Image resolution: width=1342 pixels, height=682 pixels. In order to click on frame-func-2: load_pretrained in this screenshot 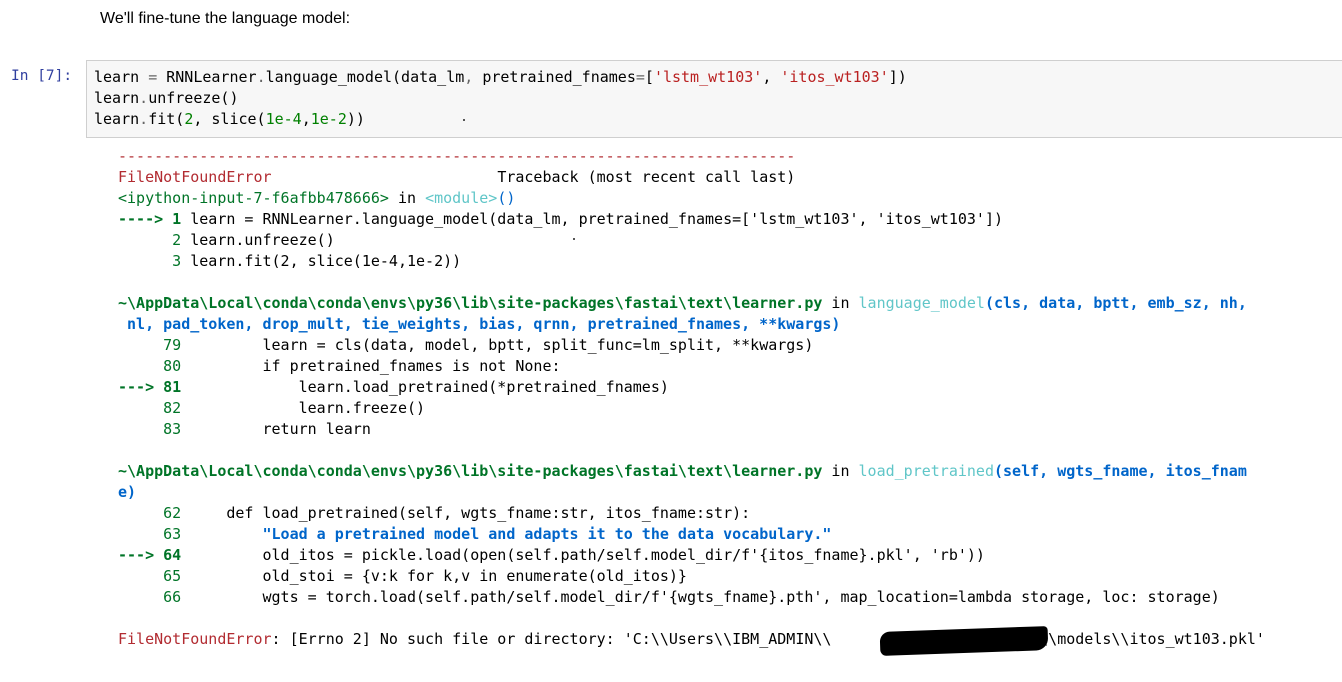, I will do `click(926, 471)`.